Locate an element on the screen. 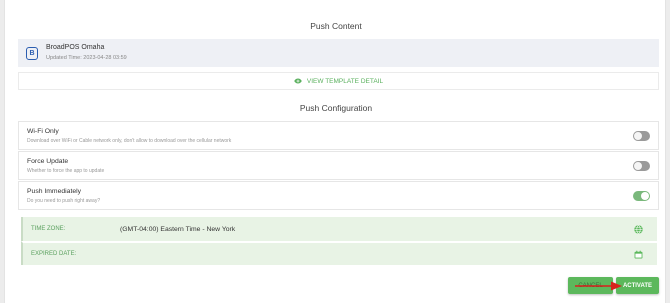 The image size is (670, 303). config-title: Force Update is located at coordinates (48, 161).